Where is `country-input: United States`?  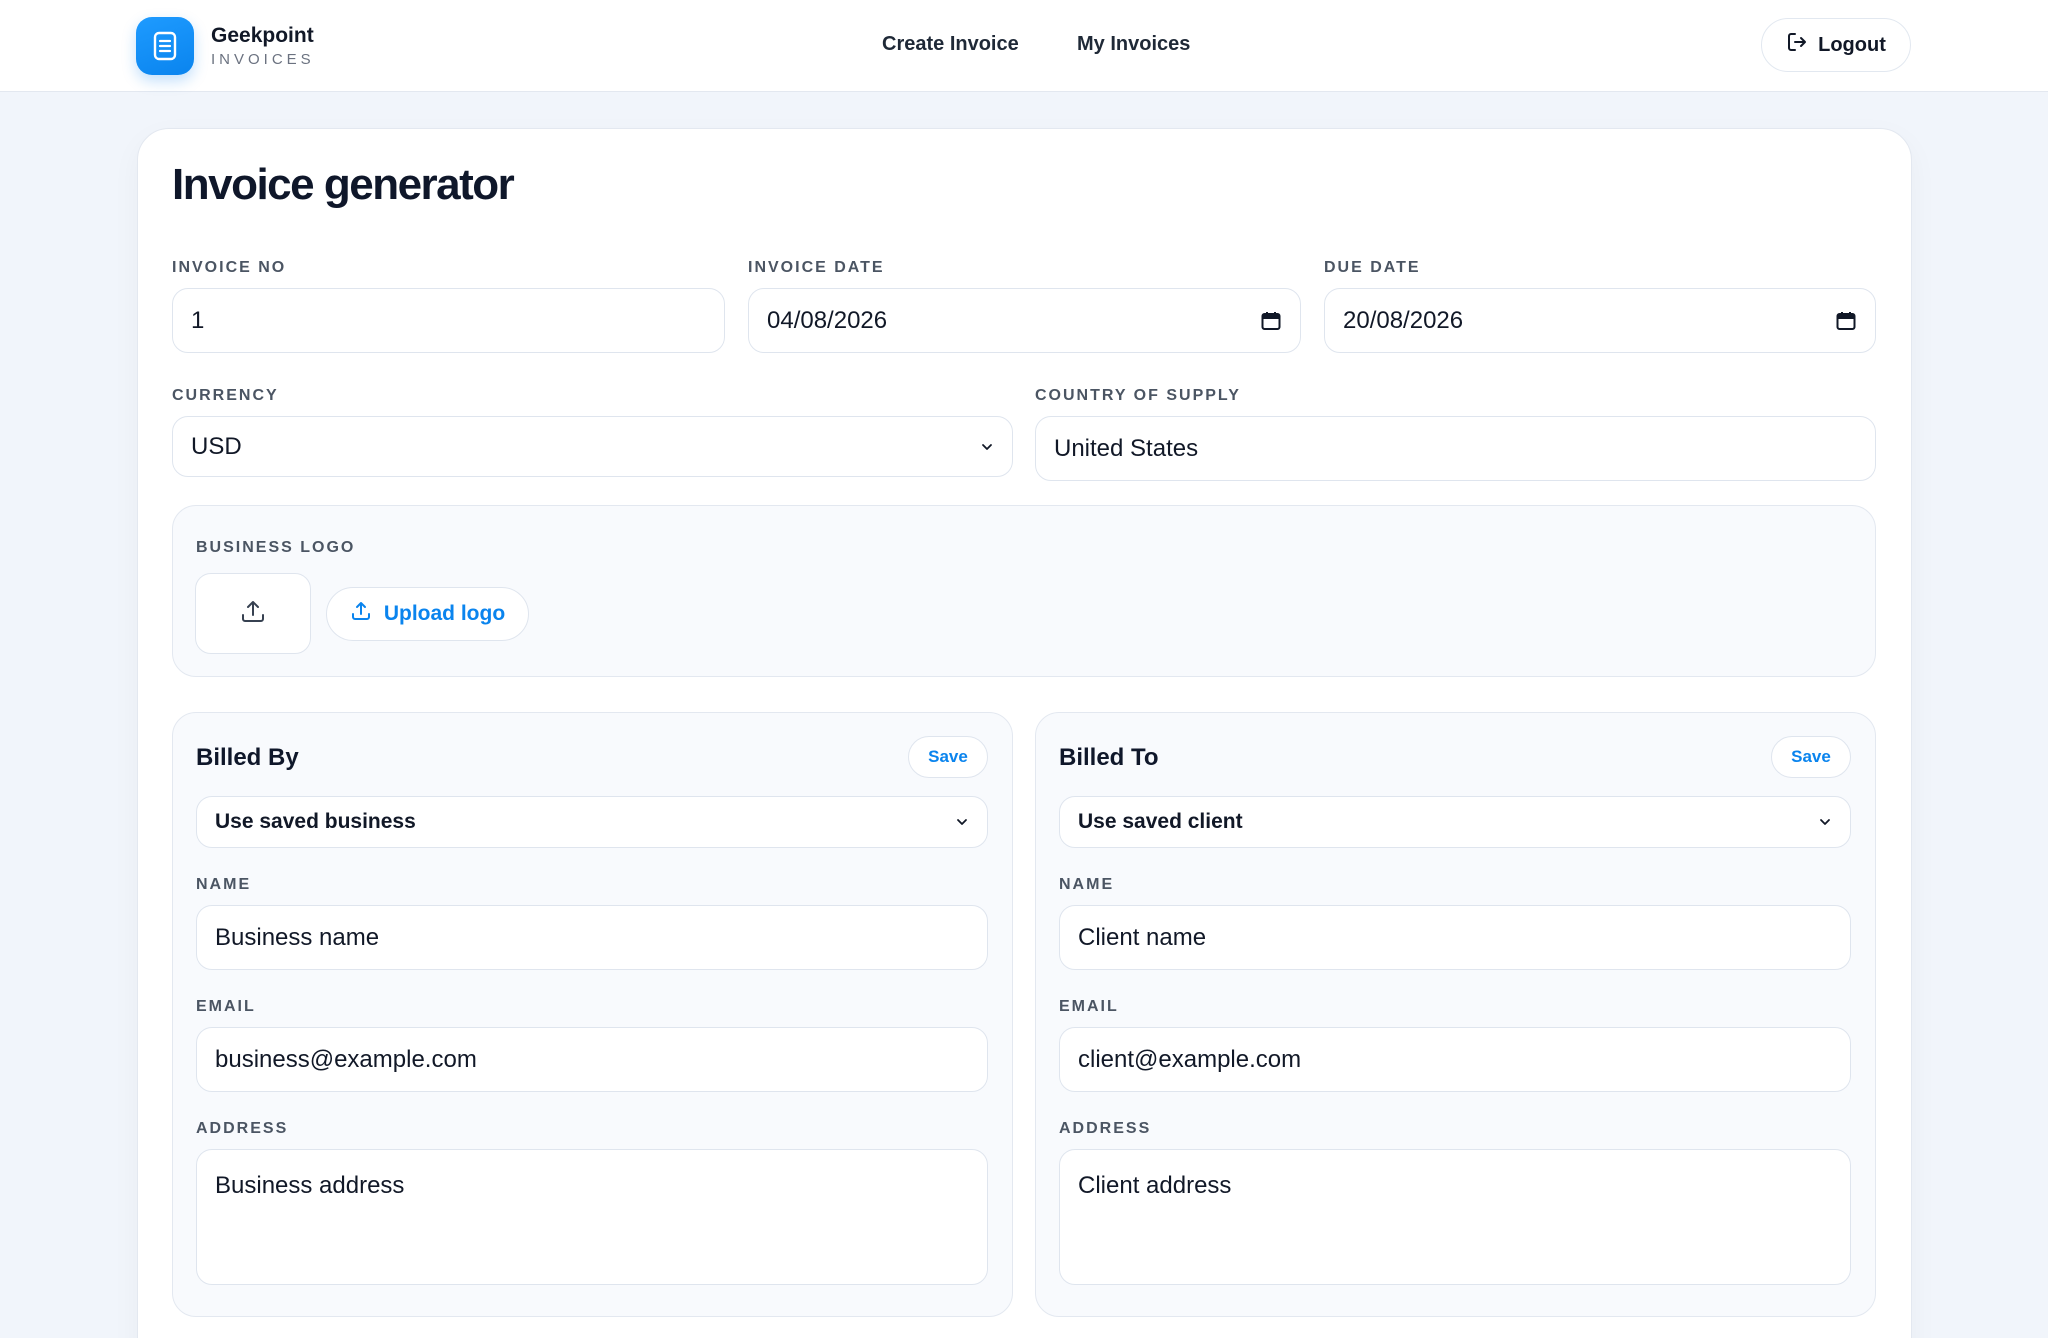 country-input: United States is located at coordinates (1455, 448).